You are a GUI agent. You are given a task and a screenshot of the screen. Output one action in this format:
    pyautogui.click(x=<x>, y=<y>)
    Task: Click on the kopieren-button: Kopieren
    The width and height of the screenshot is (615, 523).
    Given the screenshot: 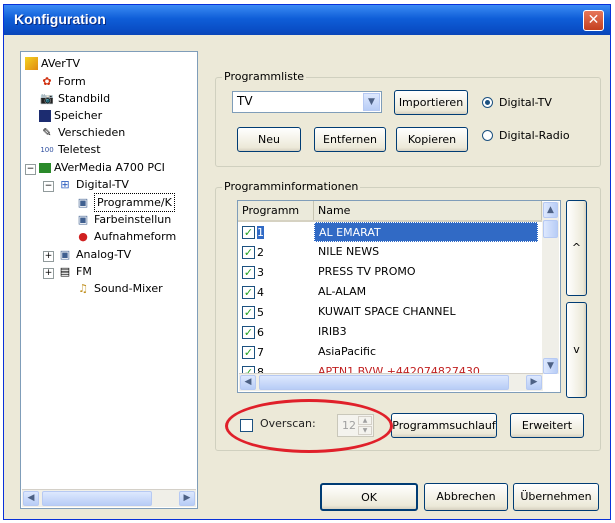 What is the action you would take?
    pyautogui.click(x=432, y=139)
    